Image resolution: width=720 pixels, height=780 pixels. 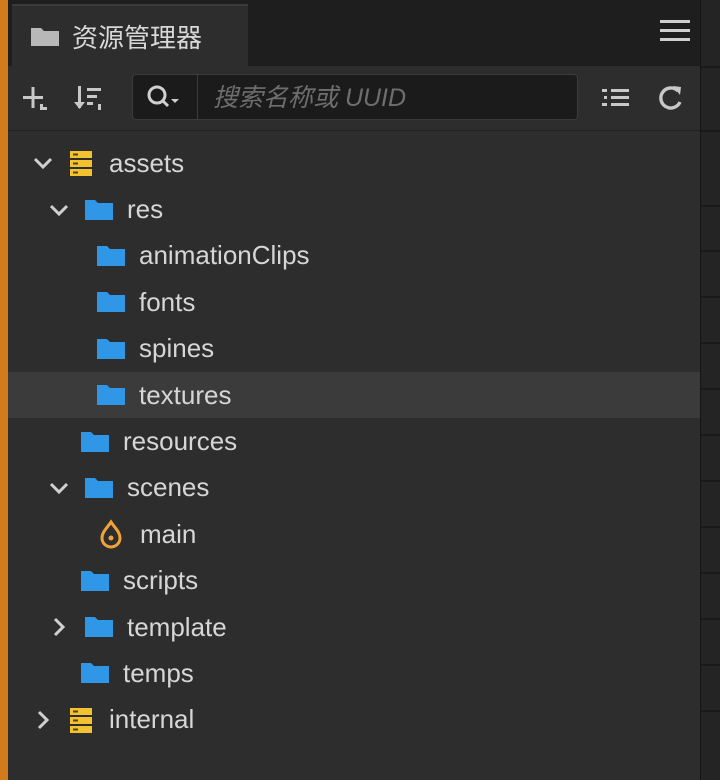 I want to click on tree-item-label: animationClips, so click(x=224, y=255).